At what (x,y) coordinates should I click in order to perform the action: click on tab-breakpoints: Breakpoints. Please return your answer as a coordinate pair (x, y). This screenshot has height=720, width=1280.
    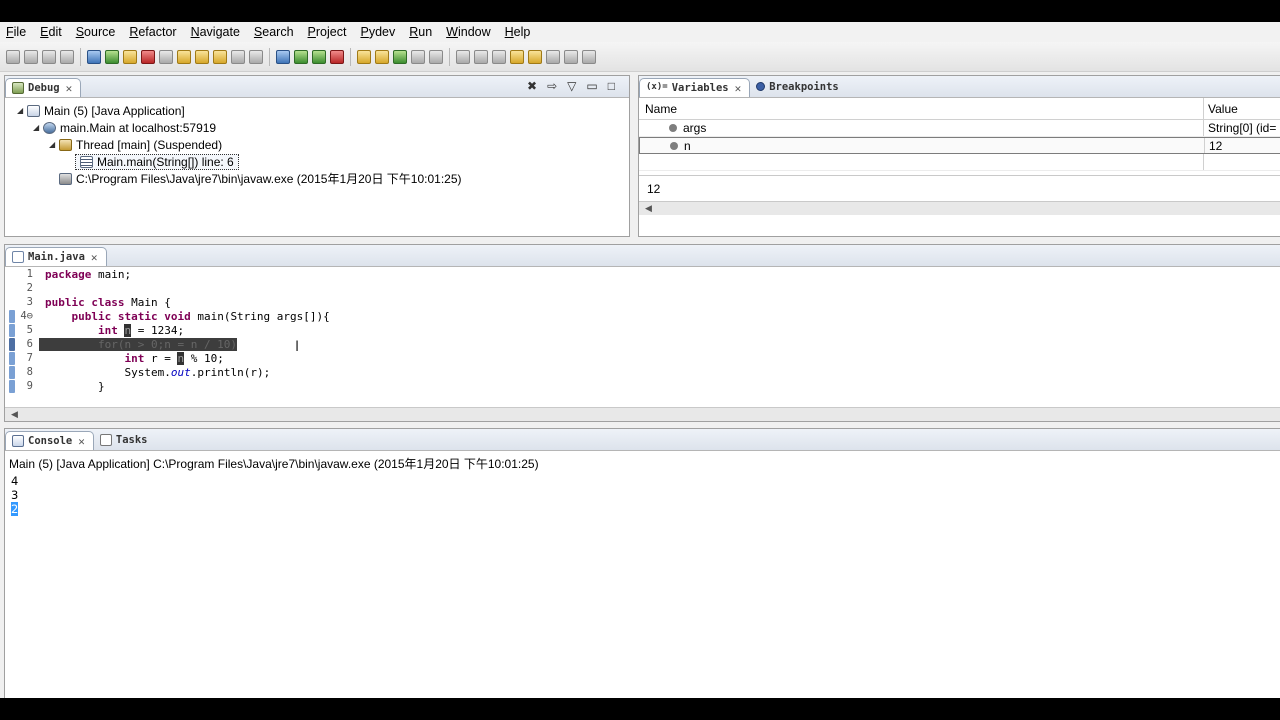
    Looking at the image, I should click on (798, 86).